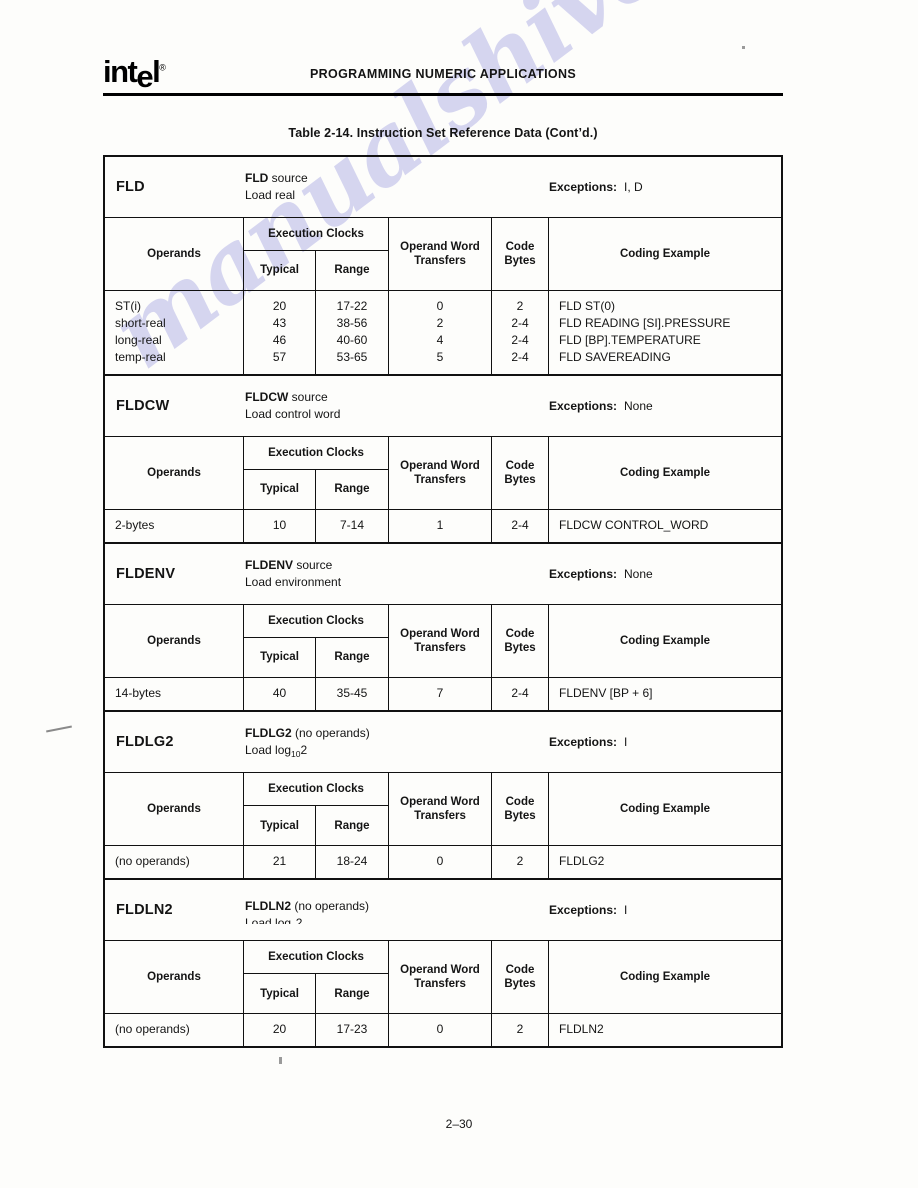 Image resolution: width=918 pixels, height=1188 pixels. I want to click on instruction-syntax: FLDENV source Load environment, so click(397, 574).